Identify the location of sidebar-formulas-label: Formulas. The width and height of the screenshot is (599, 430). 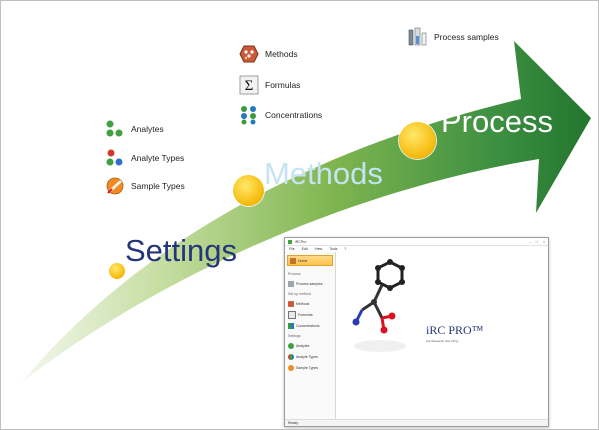
(305, 314).